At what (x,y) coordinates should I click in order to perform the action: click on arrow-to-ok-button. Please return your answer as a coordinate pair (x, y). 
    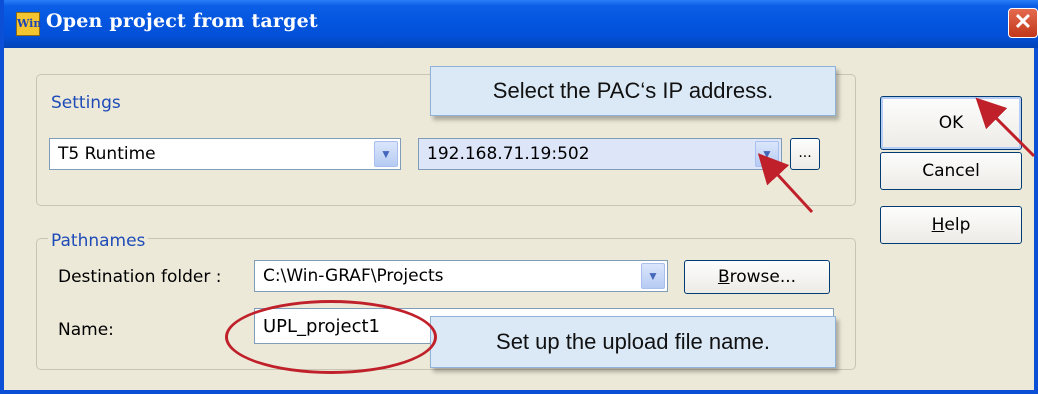
    Looking at the image, I should click on (1005, 127).